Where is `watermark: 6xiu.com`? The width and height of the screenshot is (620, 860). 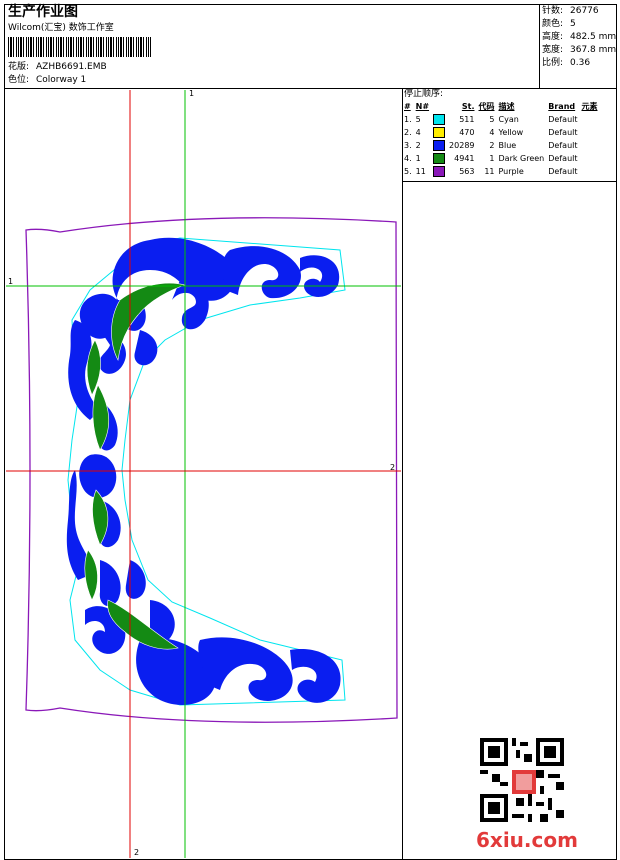 watermark: 6xiu.com is located at coordinates (527, 840).